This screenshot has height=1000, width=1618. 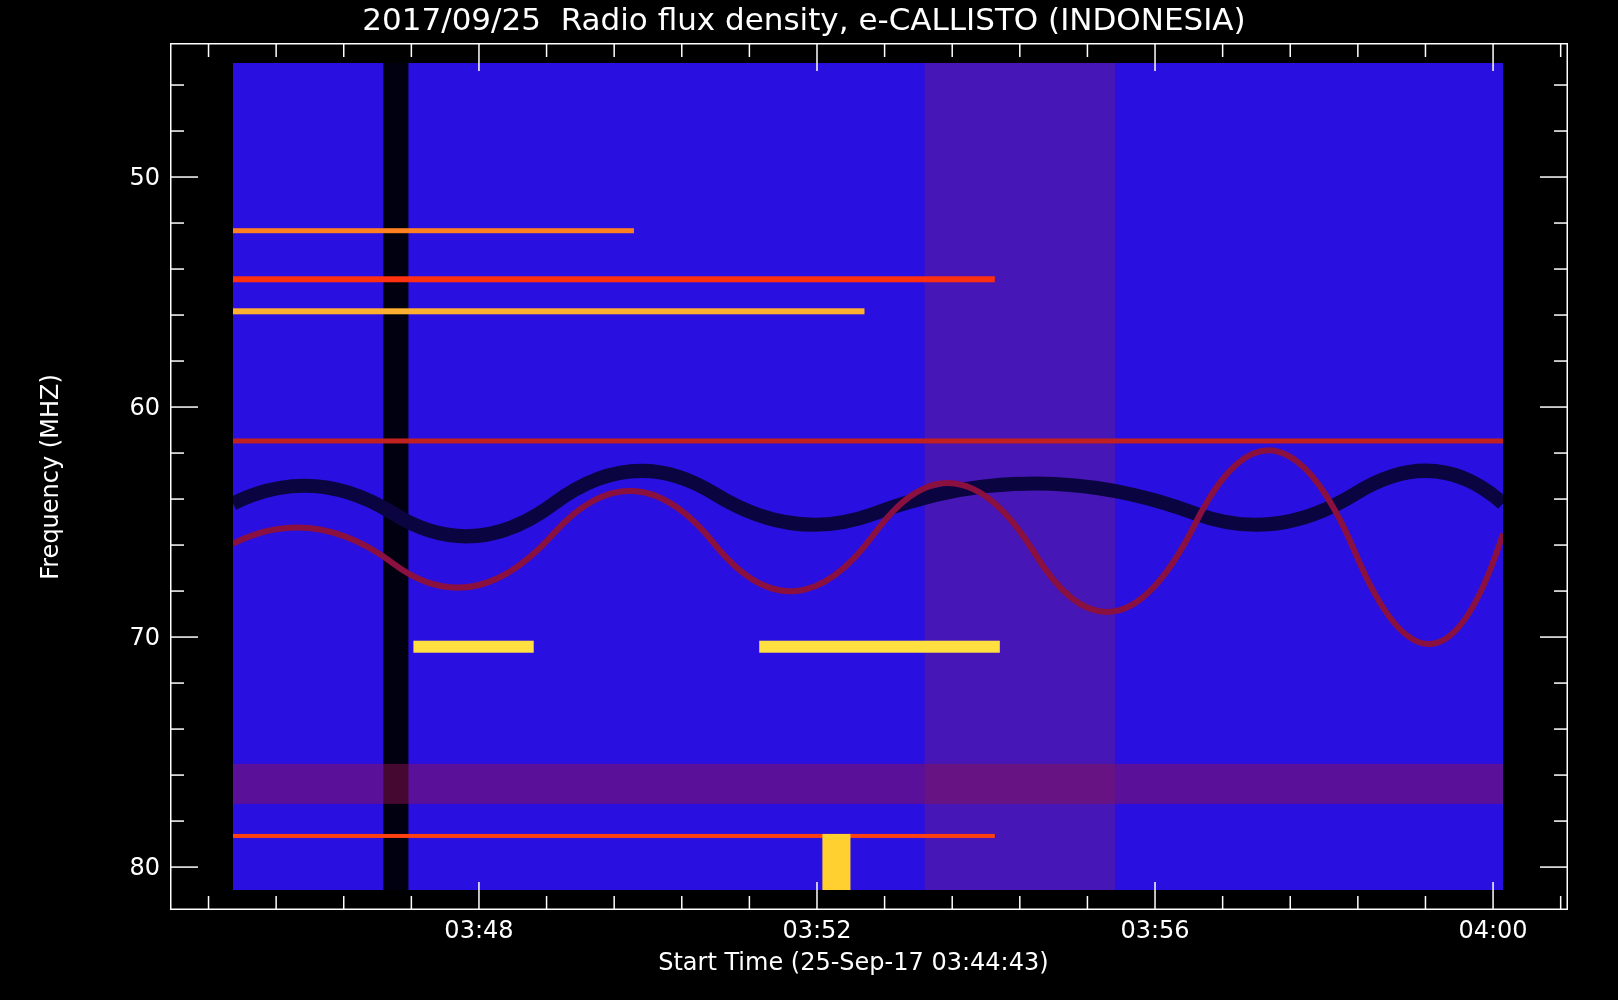 What do you see at coordinates (1155, 930) in the screenshot?
I see `x-tick-label: 03:56` at bounding box center [1155, 930].